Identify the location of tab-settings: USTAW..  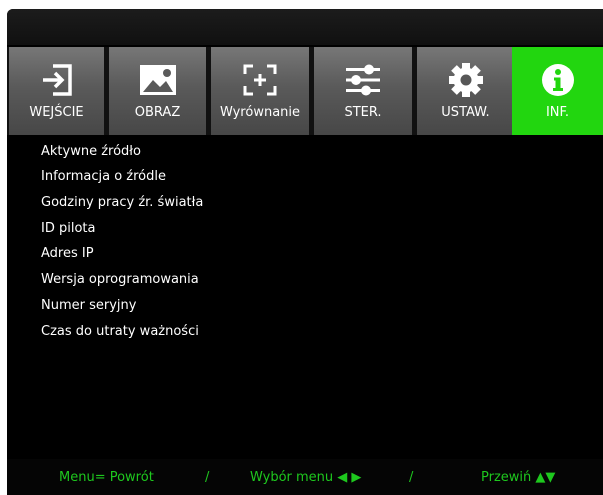
(465, 91).